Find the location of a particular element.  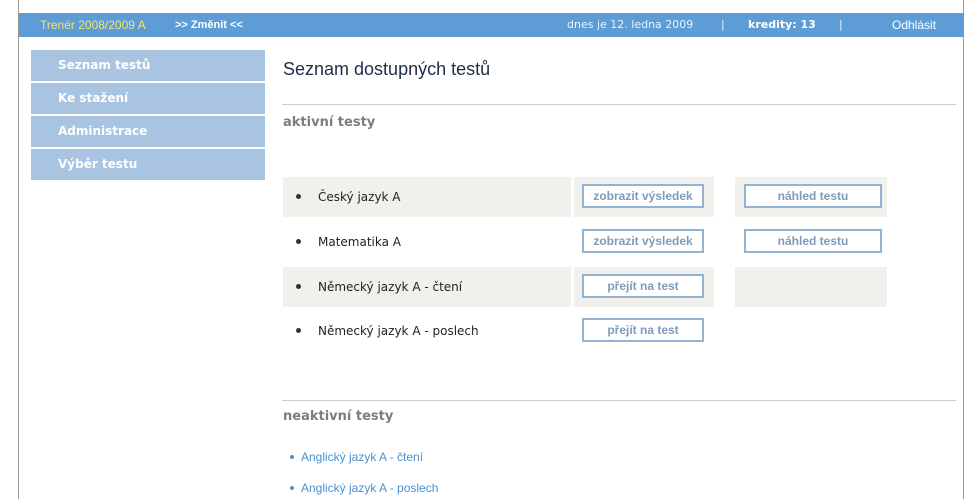

inactive-test-link: Anglický jazyk A - čtení is located at coordinates (356, 457).